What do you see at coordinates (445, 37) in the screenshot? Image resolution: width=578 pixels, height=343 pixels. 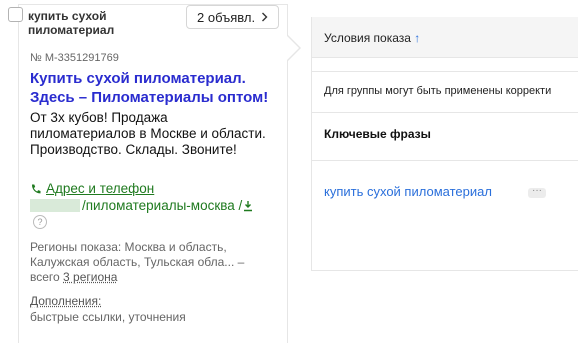 I see `conditions-header: Условия показа ↑` at bounding box center [445, 37].